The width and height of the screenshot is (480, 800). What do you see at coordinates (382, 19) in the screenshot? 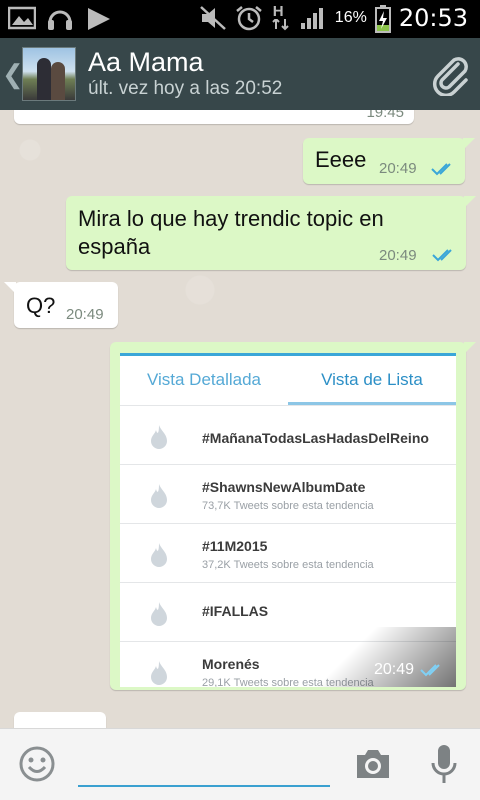
I see `battery-charging-icon` at bounding box center [382, 19].